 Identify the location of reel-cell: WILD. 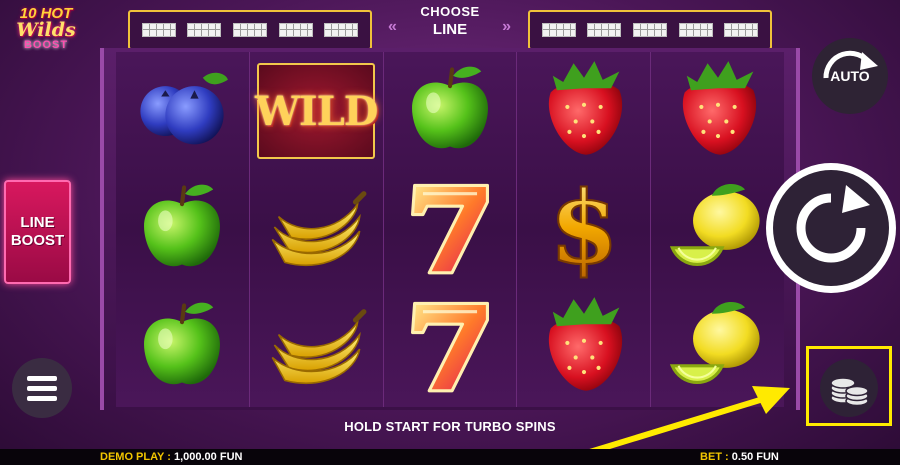
(316, 111).